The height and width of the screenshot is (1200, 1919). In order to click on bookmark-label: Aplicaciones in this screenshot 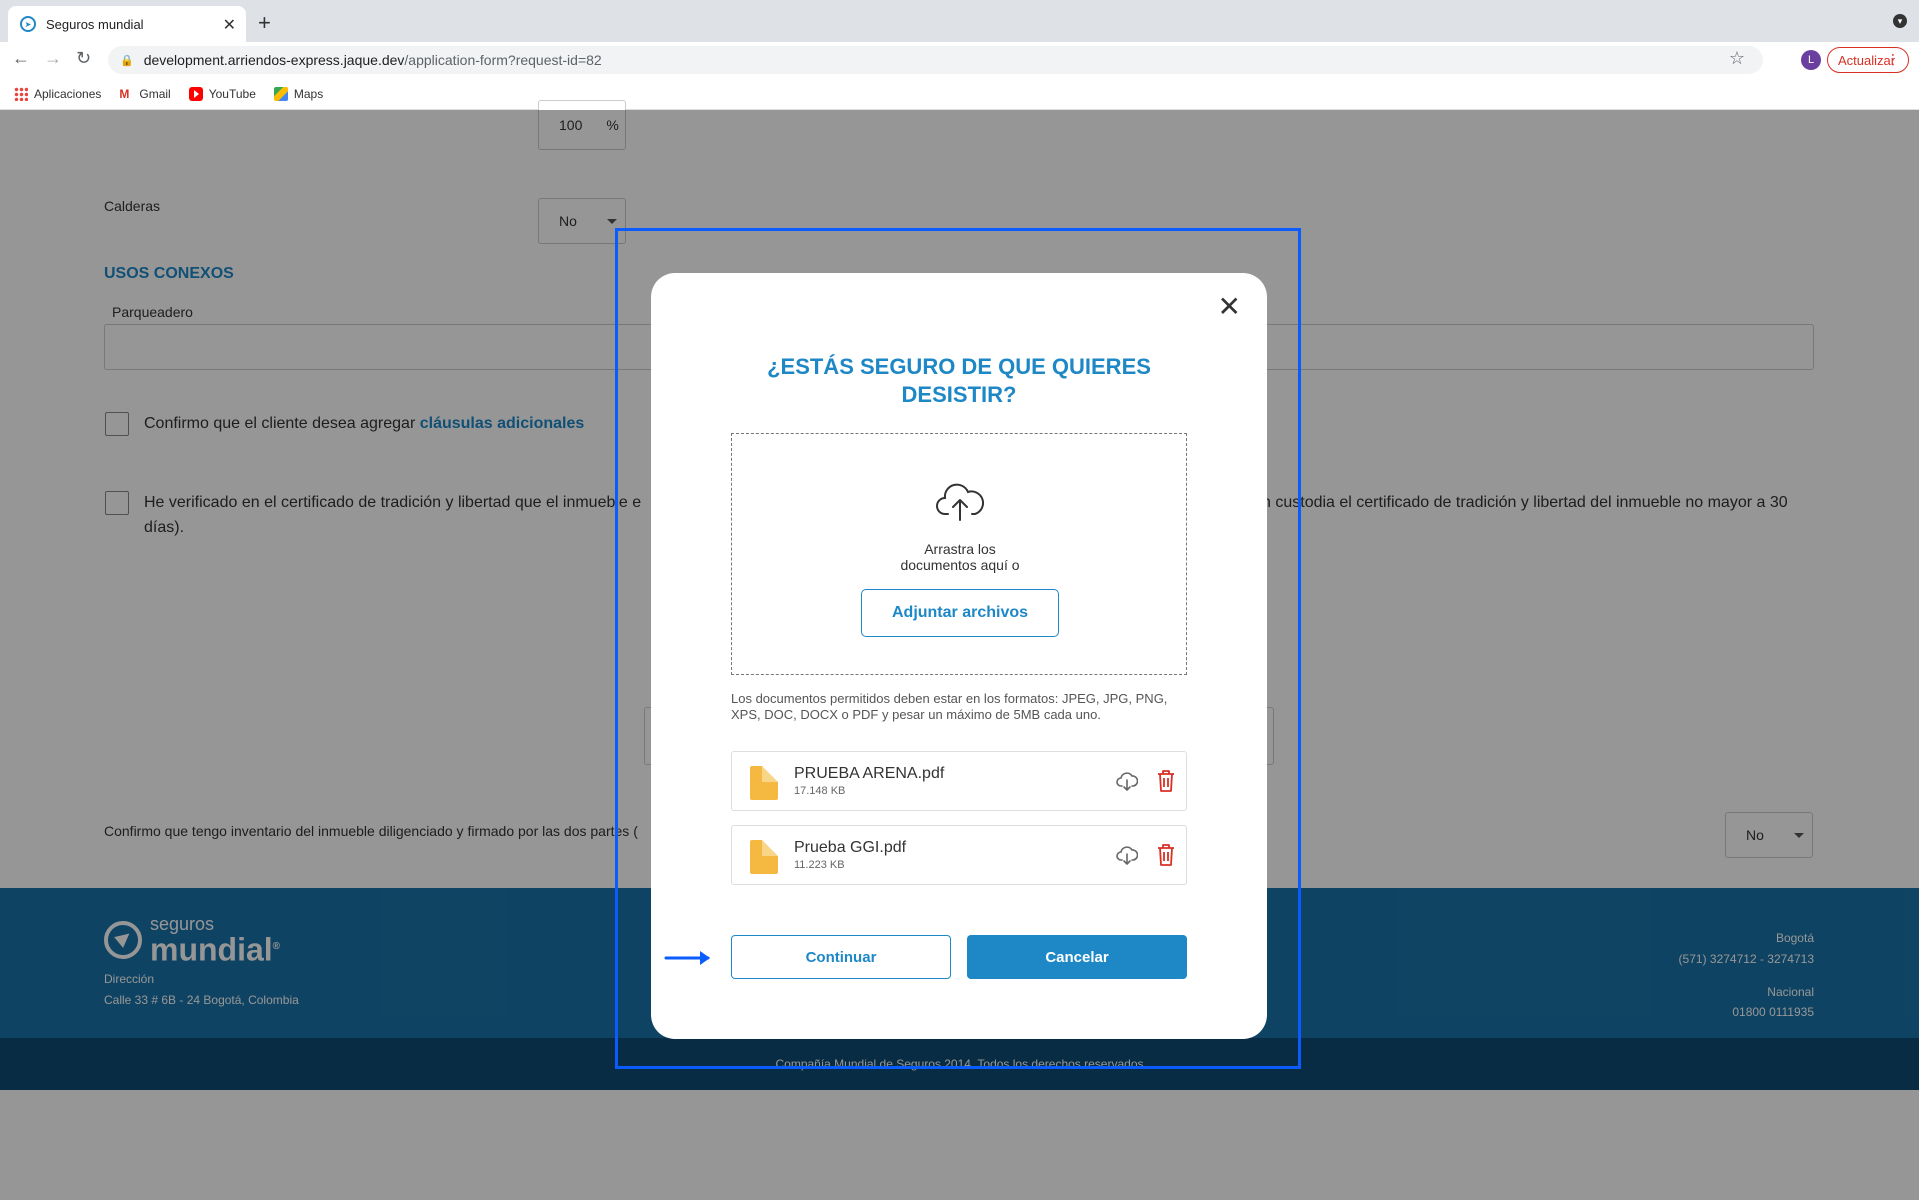, I will do `click(68, 93)`.